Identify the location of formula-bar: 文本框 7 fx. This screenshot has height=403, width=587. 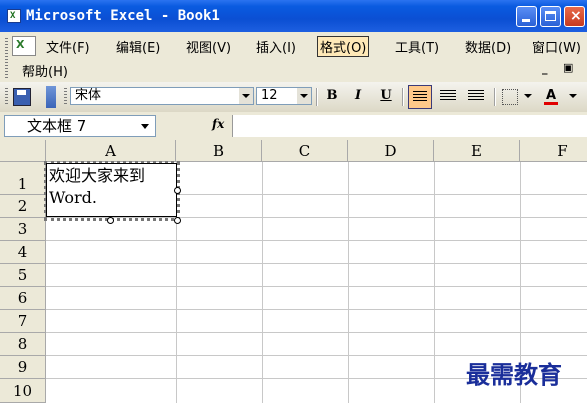
(293, 126).